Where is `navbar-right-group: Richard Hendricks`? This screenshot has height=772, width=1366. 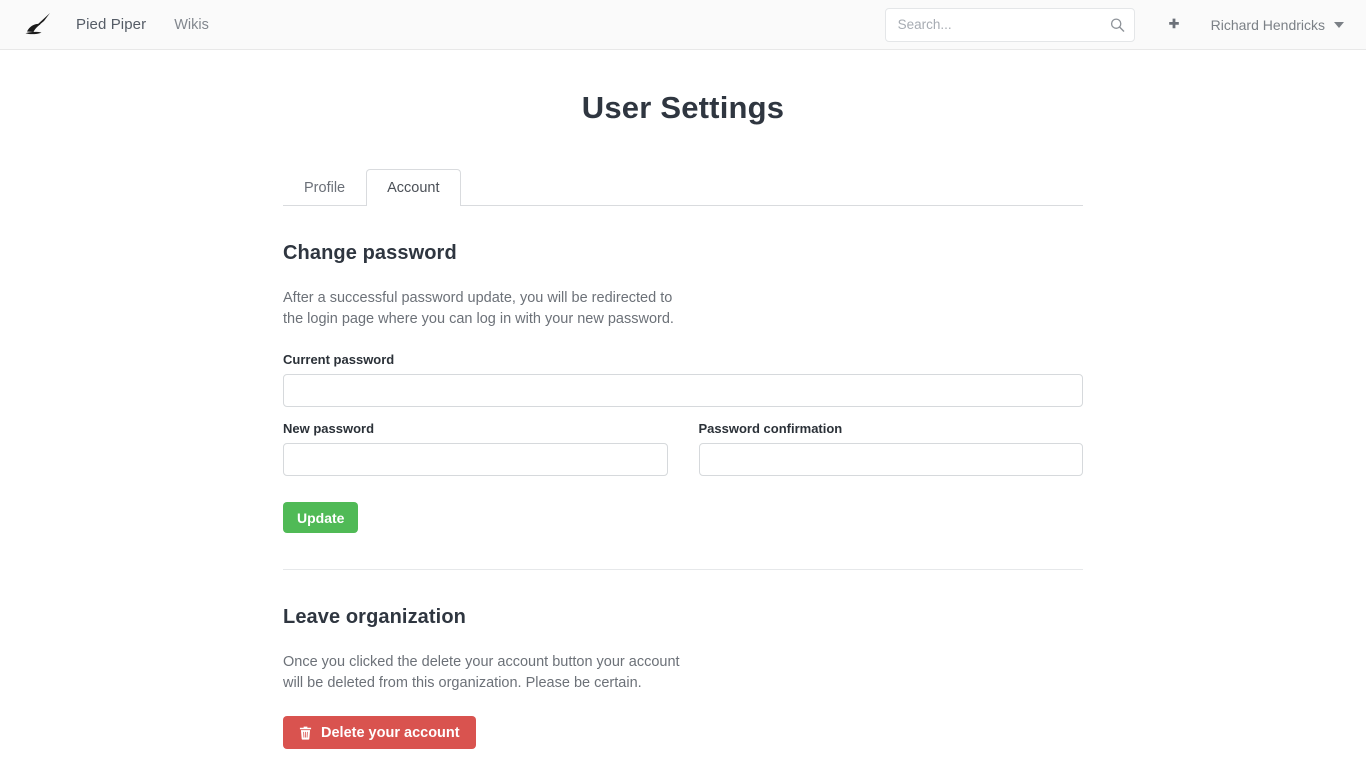
navbar-right-group: Richard Hendricks is located at coordinates (1114, 24).